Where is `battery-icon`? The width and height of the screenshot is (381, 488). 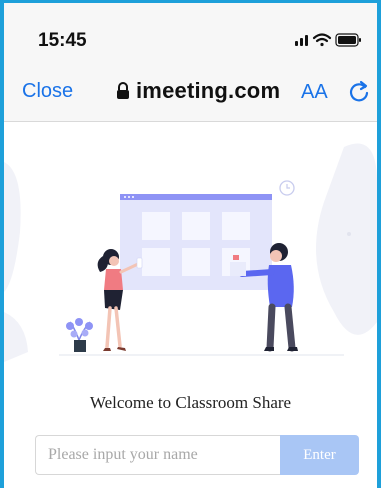 battery-icon is located at coordinates (348, 40).